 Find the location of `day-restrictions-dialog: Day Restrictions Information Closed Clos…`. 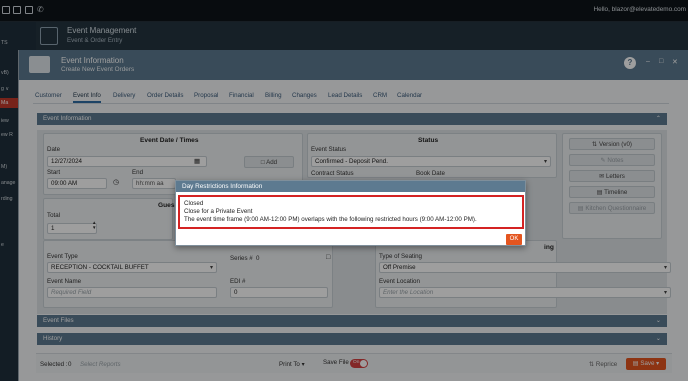

day-restrictions-dialog: Day Restrictions Information Closed Clos… is located at coordinates (350, 213).